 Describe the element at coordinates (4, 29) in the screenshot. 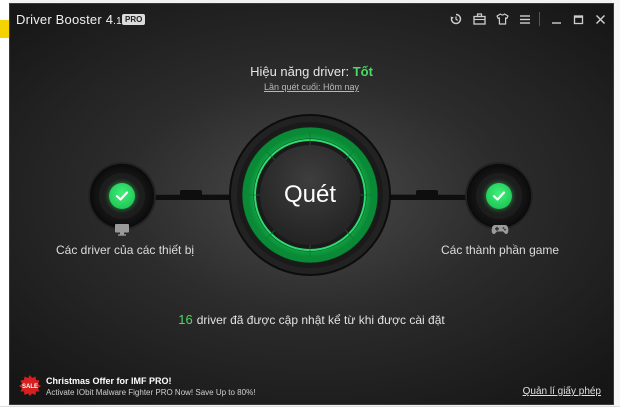

I see `background-yellow-strip` at that location.